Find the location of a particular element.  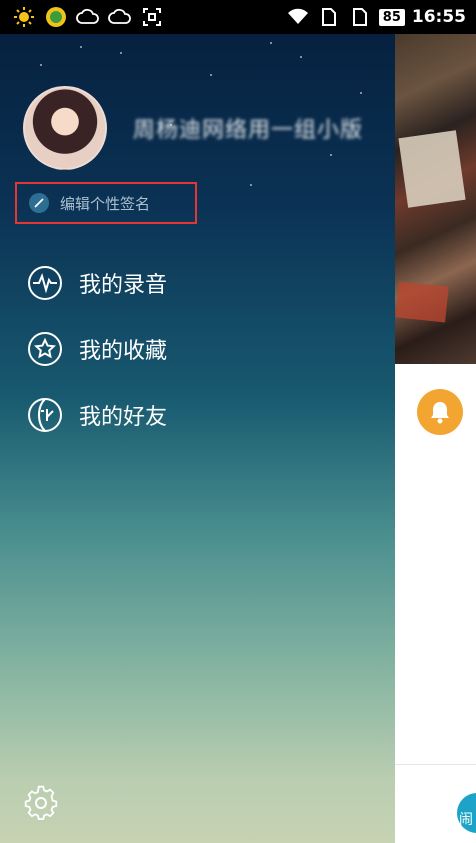

menu-item-friends: 我的好友 is located at coordinates (97, 415).